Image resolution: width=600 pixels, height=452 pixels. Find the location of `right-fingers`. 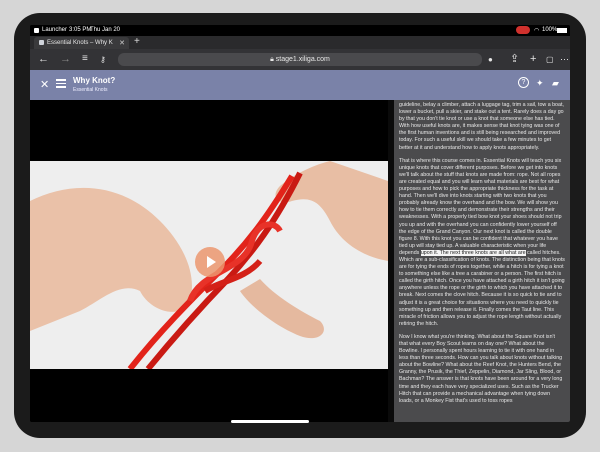

right-fingers is located at coordinates (282, 309).